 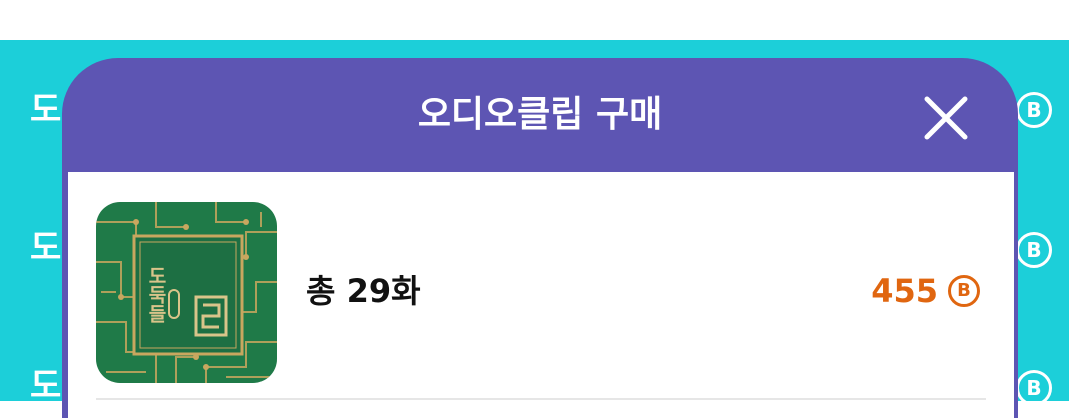 I want to click on price-amount: 455, so click(x=904, y=291).